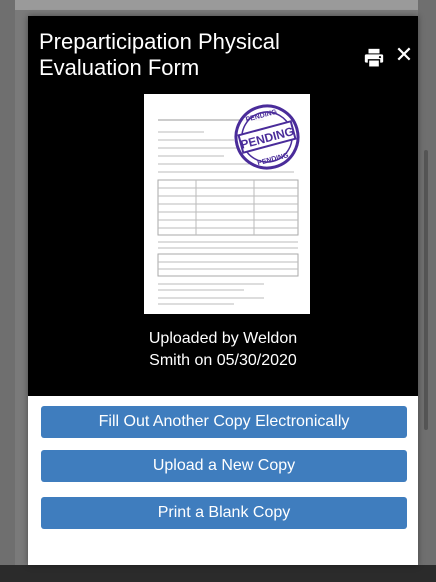  What do you see at coordinates (224, 422) in the screenshot?
I see `fill-out-electronically-button: Fill Out Another Copy Electronically` at bounding box center [224, 422].